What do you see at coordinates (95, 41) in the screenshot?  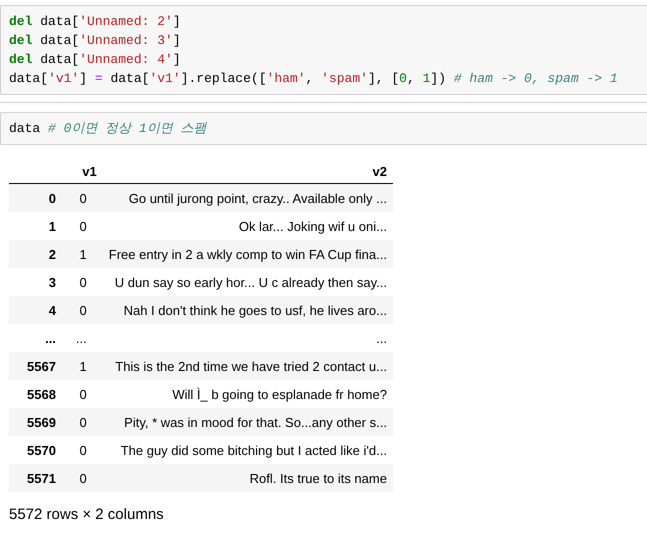 I see `code-line: del data['Unnamed: 3']` at bounding box center [95, 41].